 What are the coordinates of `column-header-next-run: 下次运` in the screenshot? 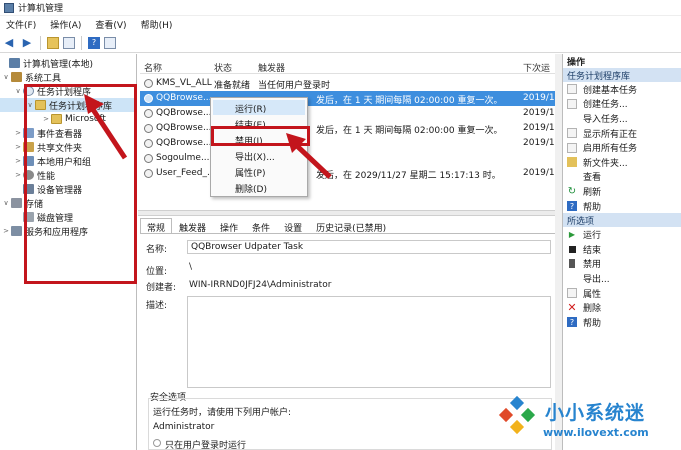 It's located at (536, 67).